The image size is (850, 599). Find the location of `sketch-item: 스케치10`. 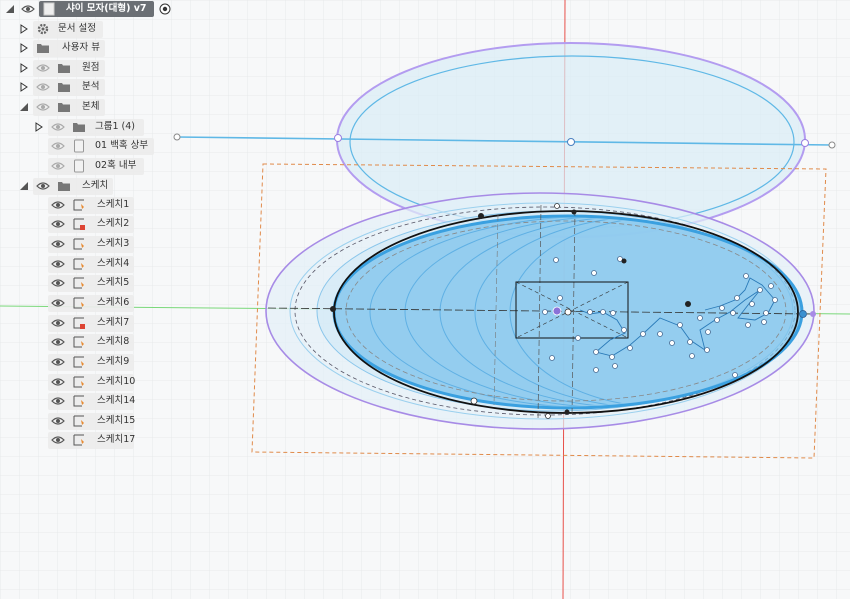

sketch-item: 스케치10 is located at coordinates (70, 382).